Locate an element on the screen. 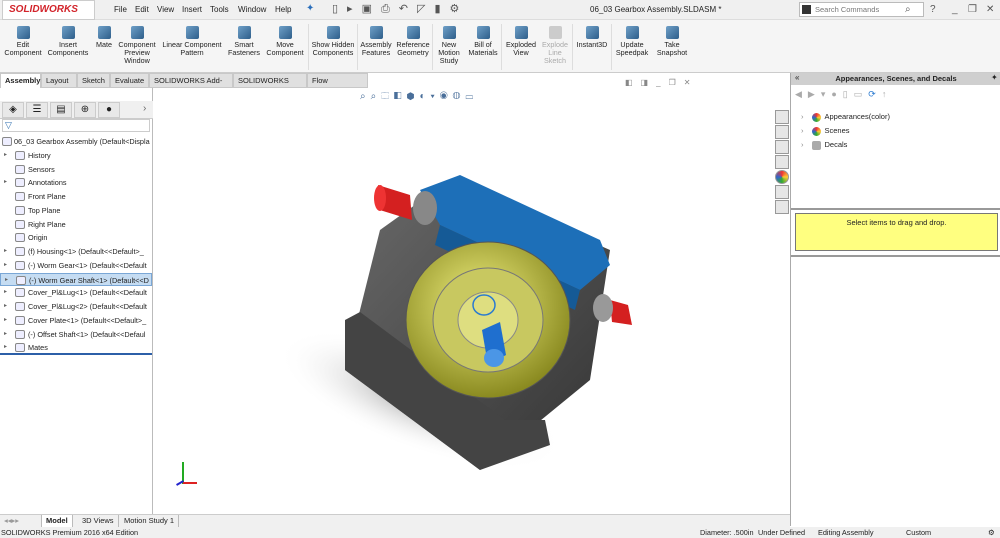 The width and height of the screenshot is (1000, 538). rebuild-icon: ⚙ is located at coordinates (991, 532).